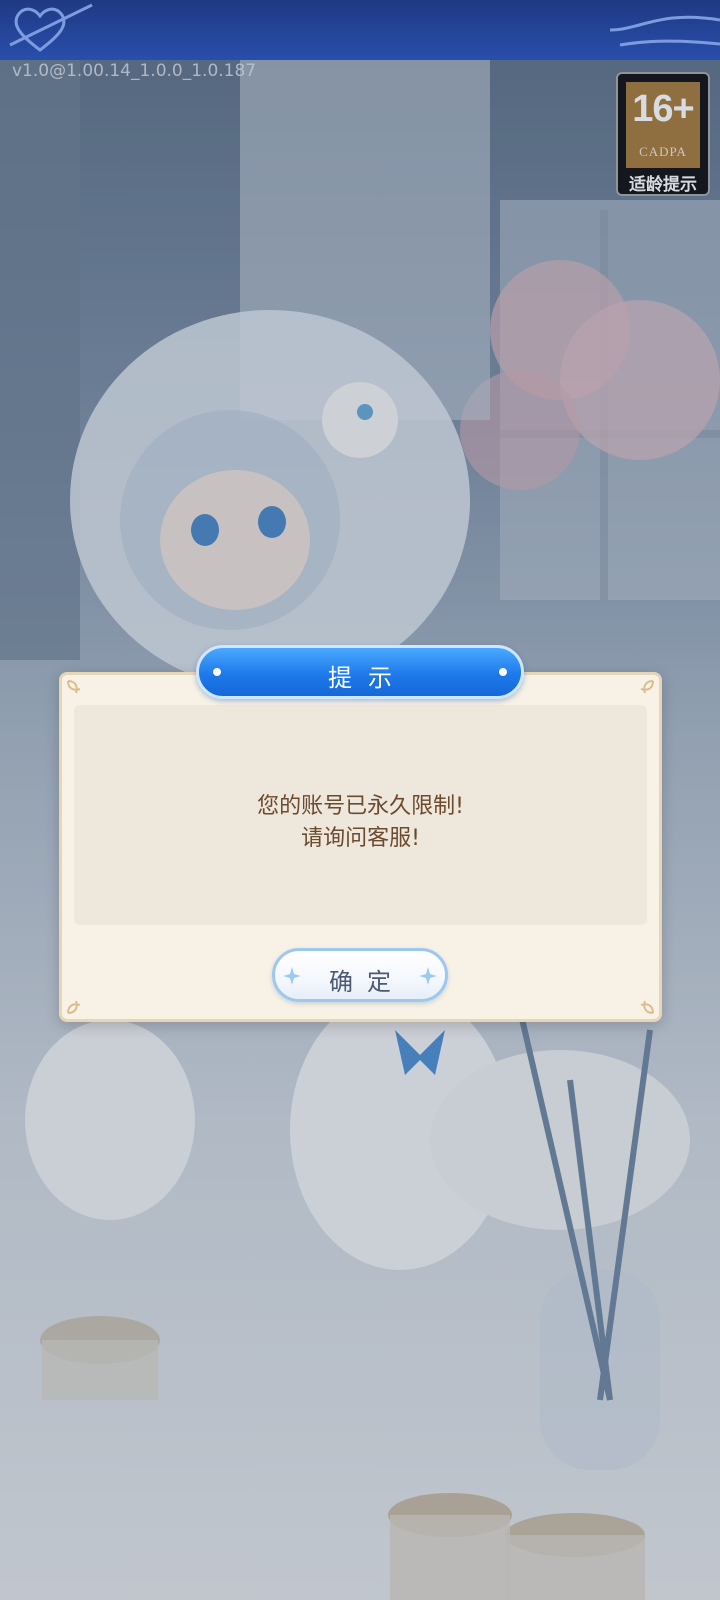  I want to click on dialog-title: 提示, so click(368, 678).